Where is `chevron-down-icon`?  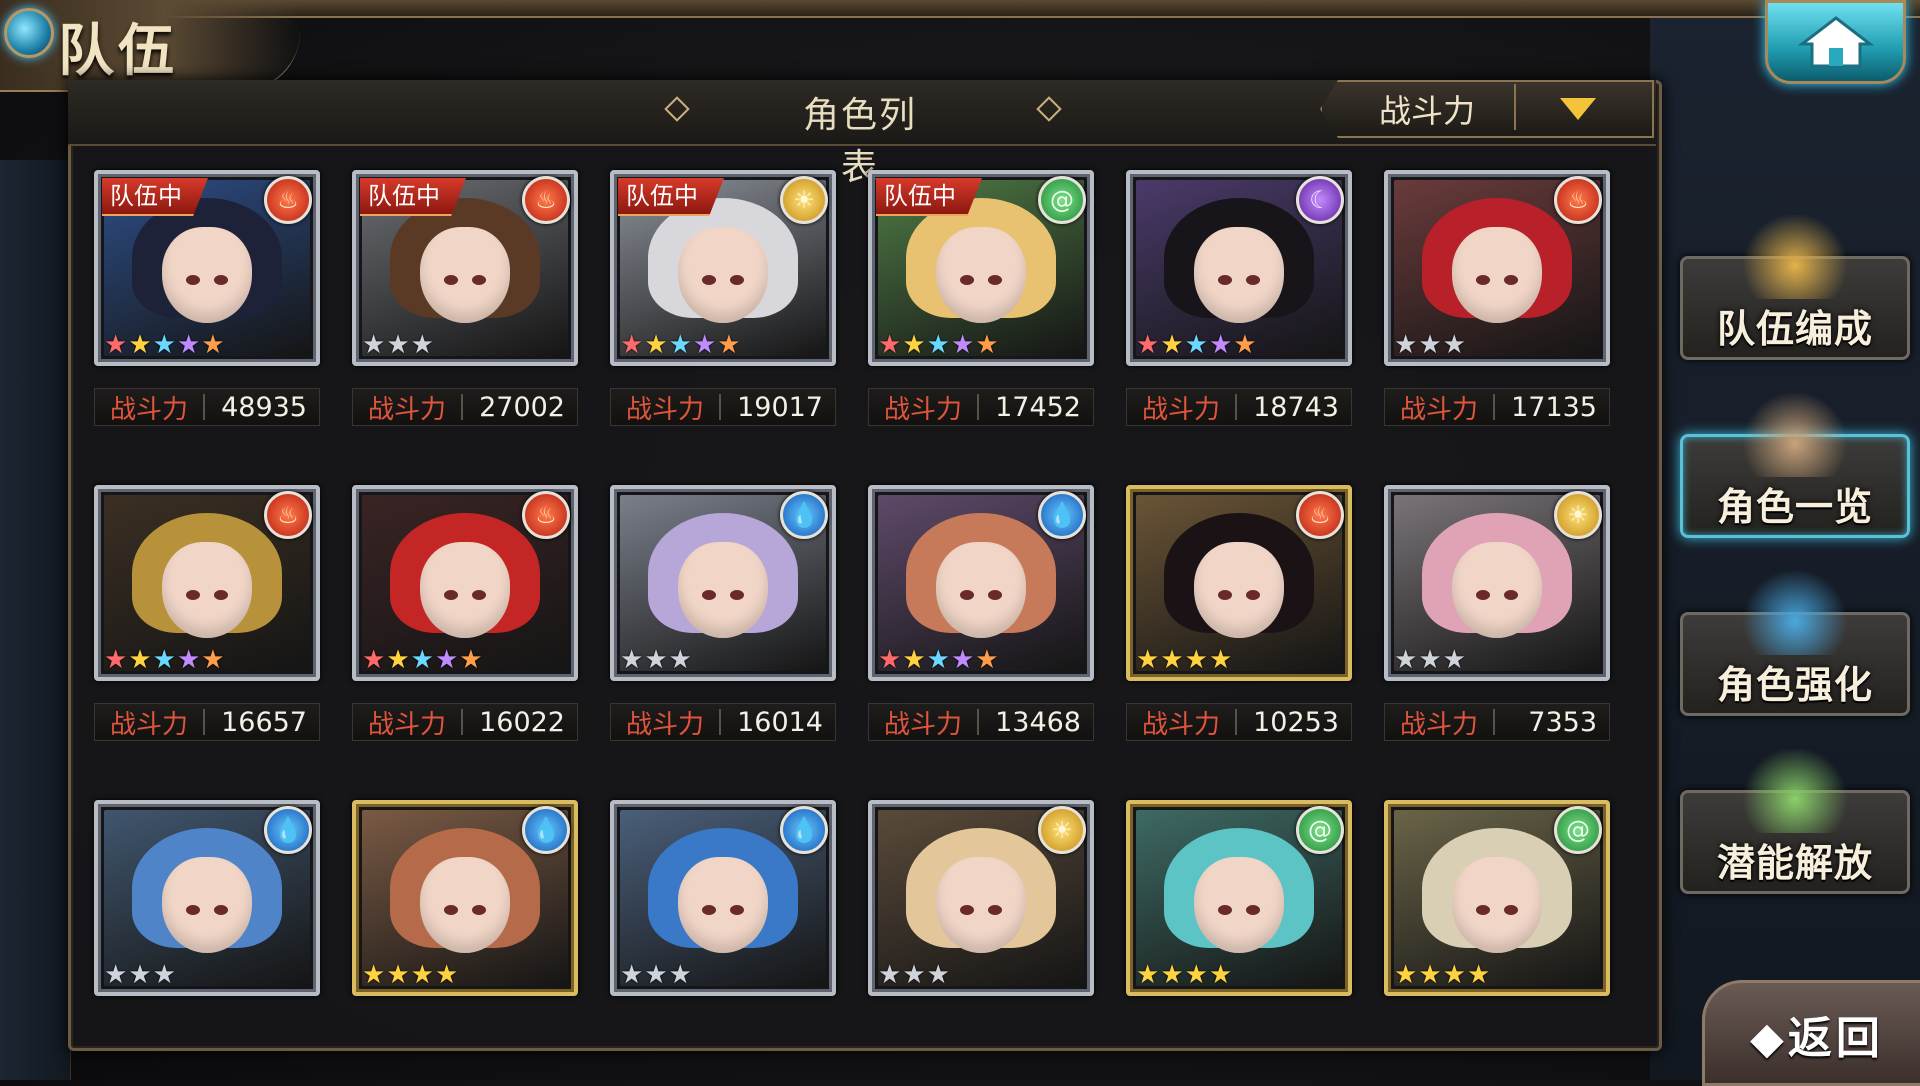 chevron-down-icon is located at coordinates (1578, 109).